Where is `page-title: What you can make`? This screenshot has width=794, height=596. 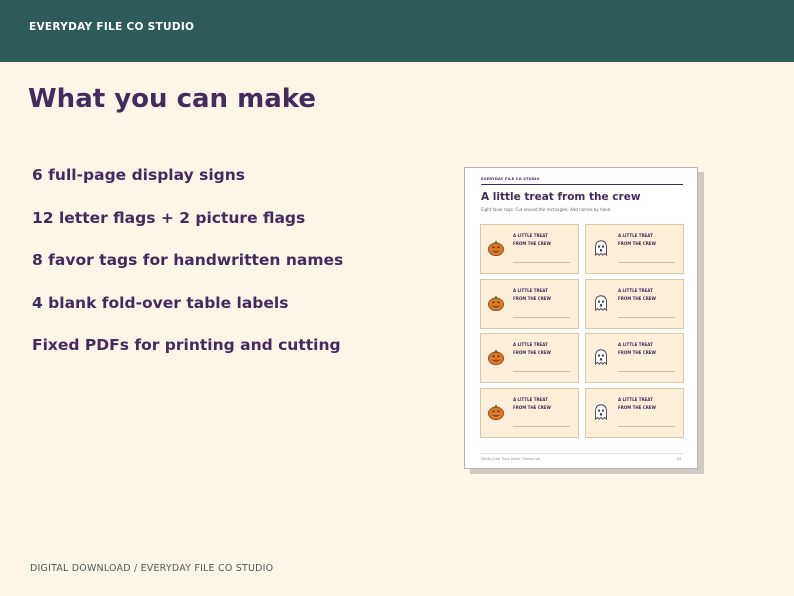 page-title: What you can make is located at coordinates (172, 99).